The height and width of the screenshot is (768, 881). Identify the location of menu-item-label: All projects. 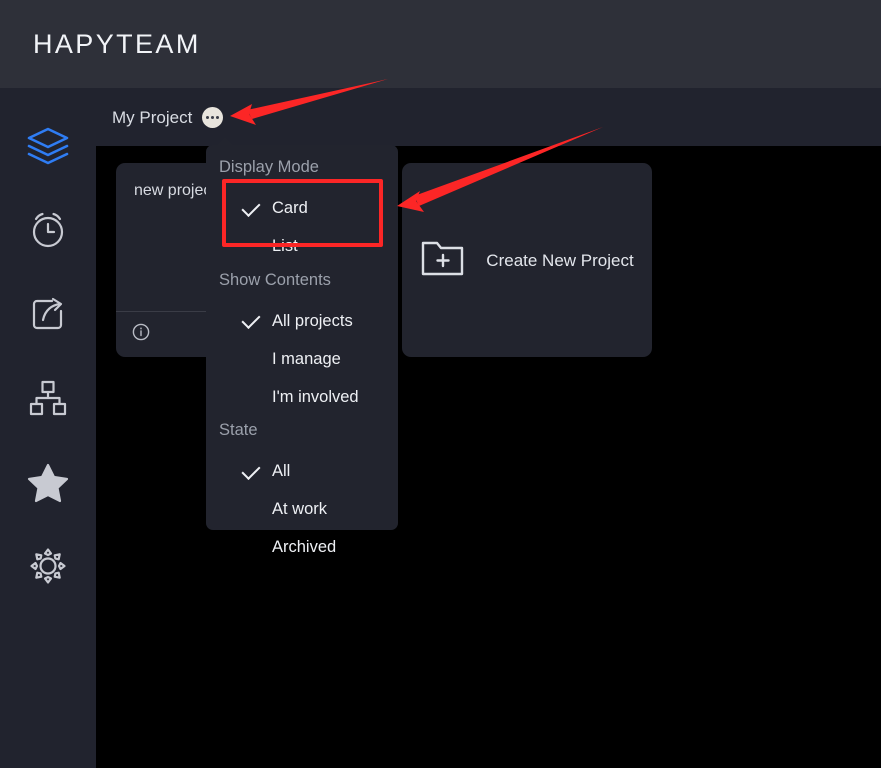
(312, 320).